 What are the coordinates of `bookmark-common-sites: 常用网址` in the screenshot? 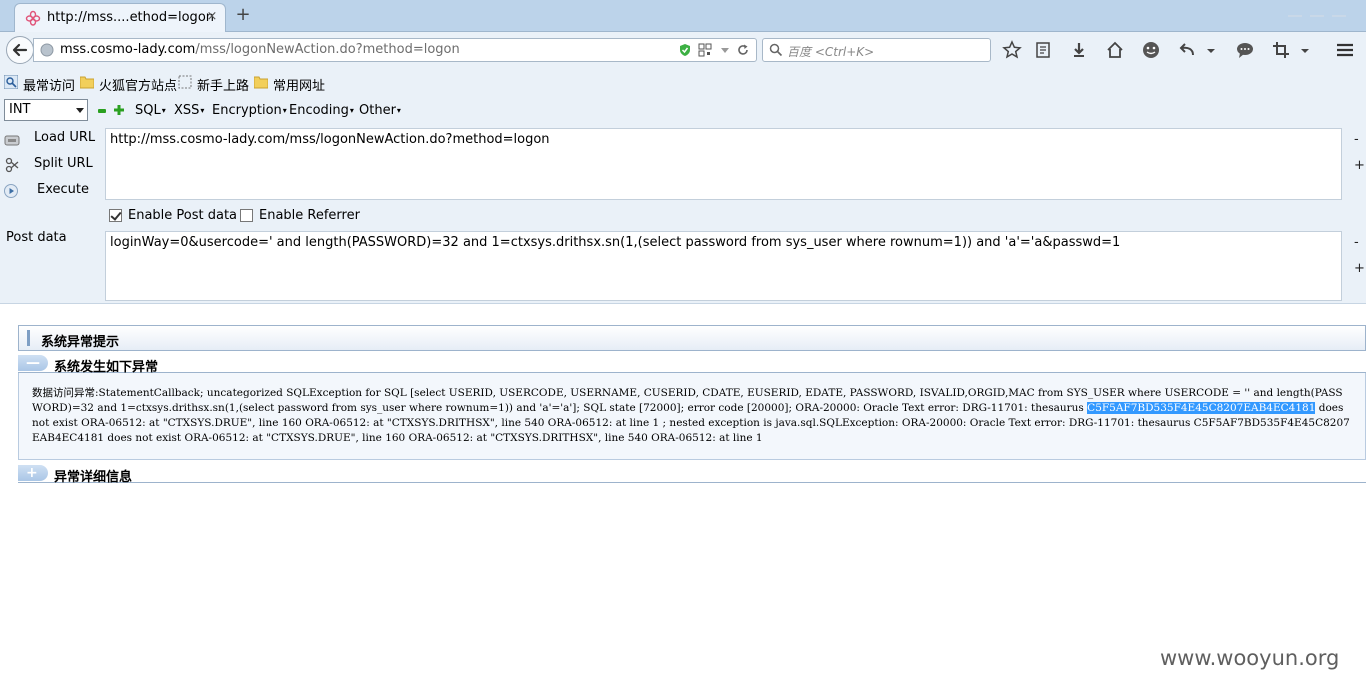 It's located at (290, 84).